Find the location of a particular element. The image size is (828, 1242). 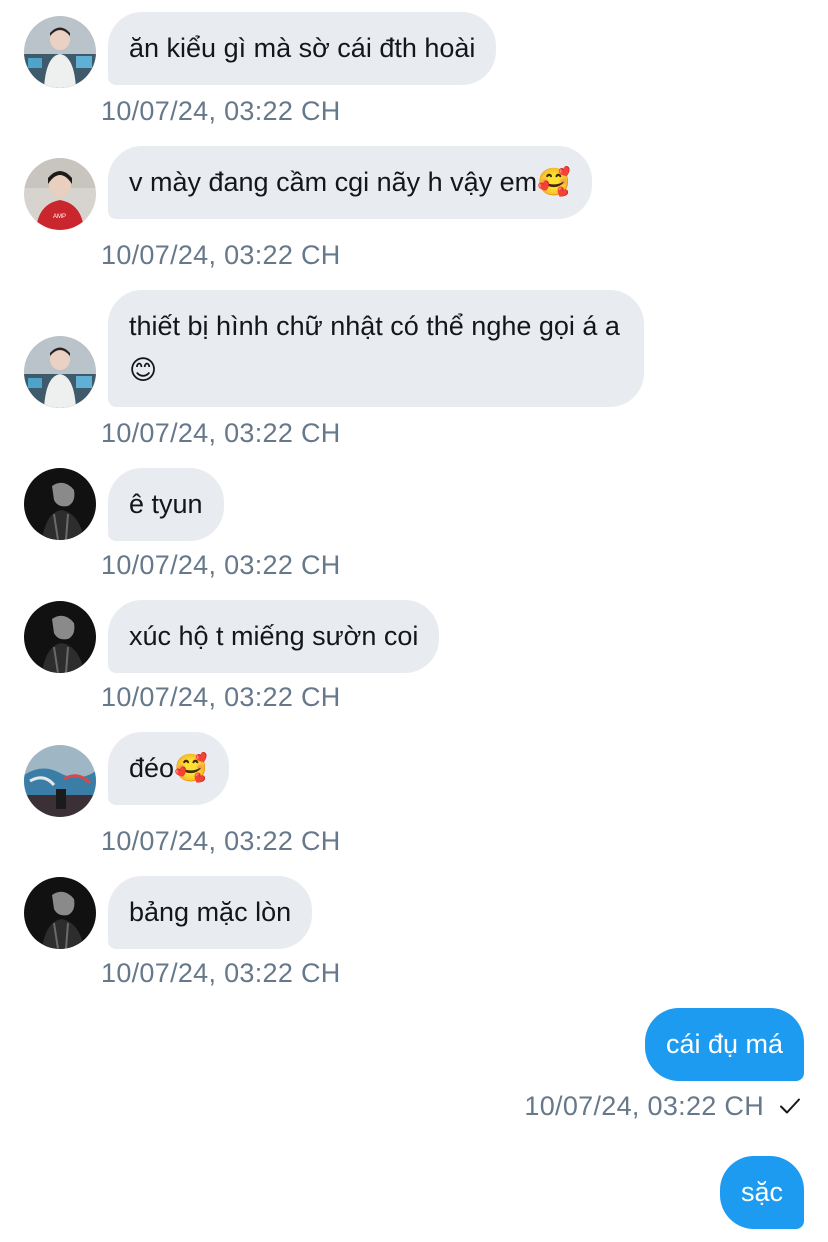

message-text: bảng mặc lòn is located at coordinates (210, 912).